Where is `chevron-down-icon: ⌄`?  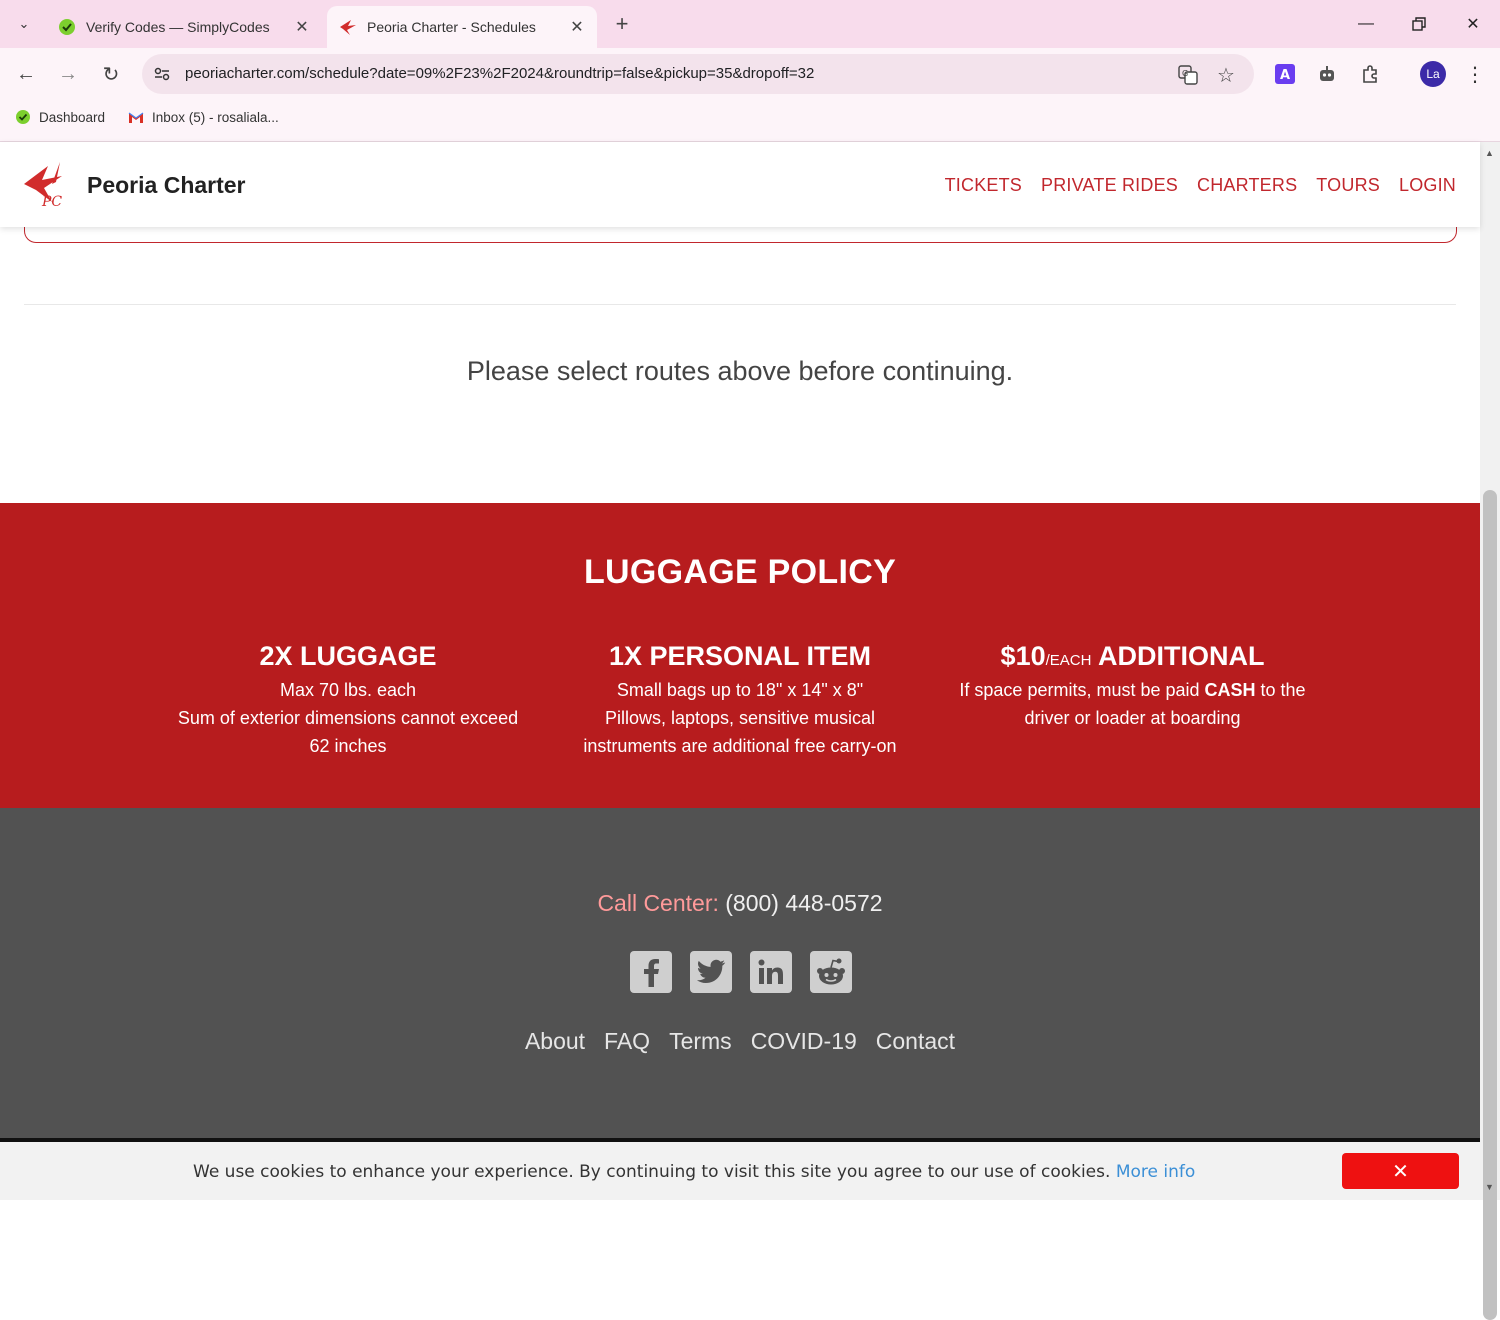
chevron-down-icon: ⌄ is located at coordinates (24, 23).